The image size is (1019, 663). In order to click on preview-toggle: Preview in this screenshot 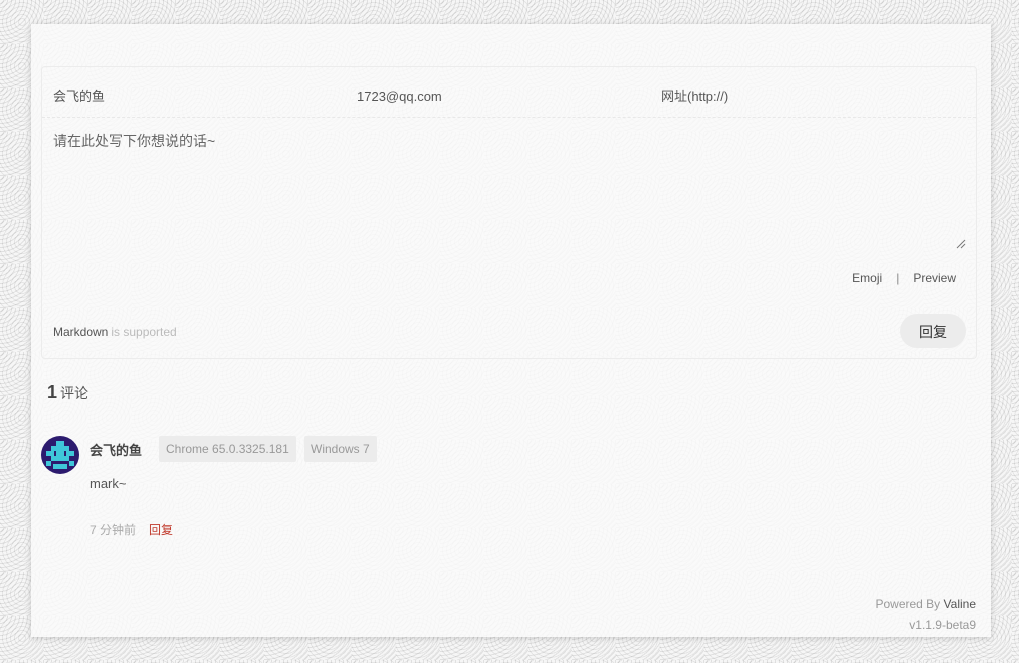, I will do `click(934, 278)`.